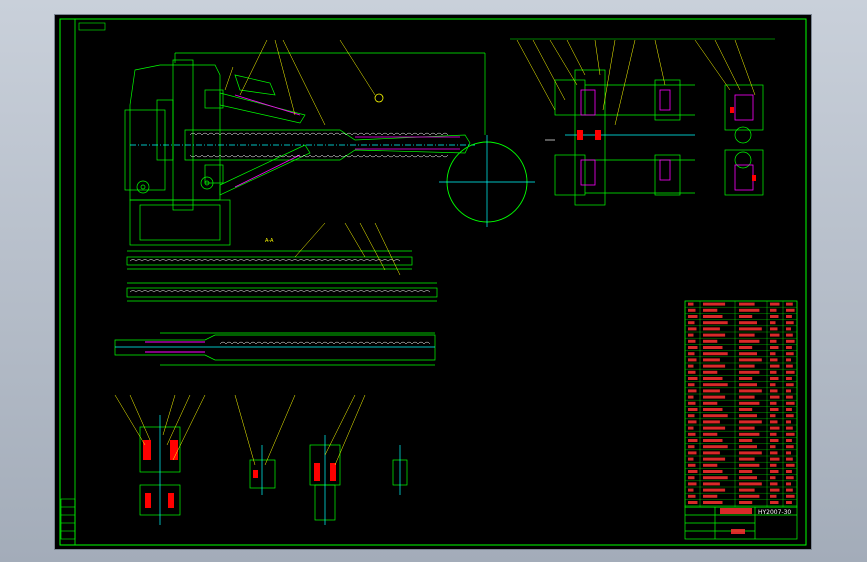 This screenshot has width=867, height=562. What do you see at coordinates (347, 140) in the screenshot?
I see `main-assembly-parts` at bounding box center [347, 140].